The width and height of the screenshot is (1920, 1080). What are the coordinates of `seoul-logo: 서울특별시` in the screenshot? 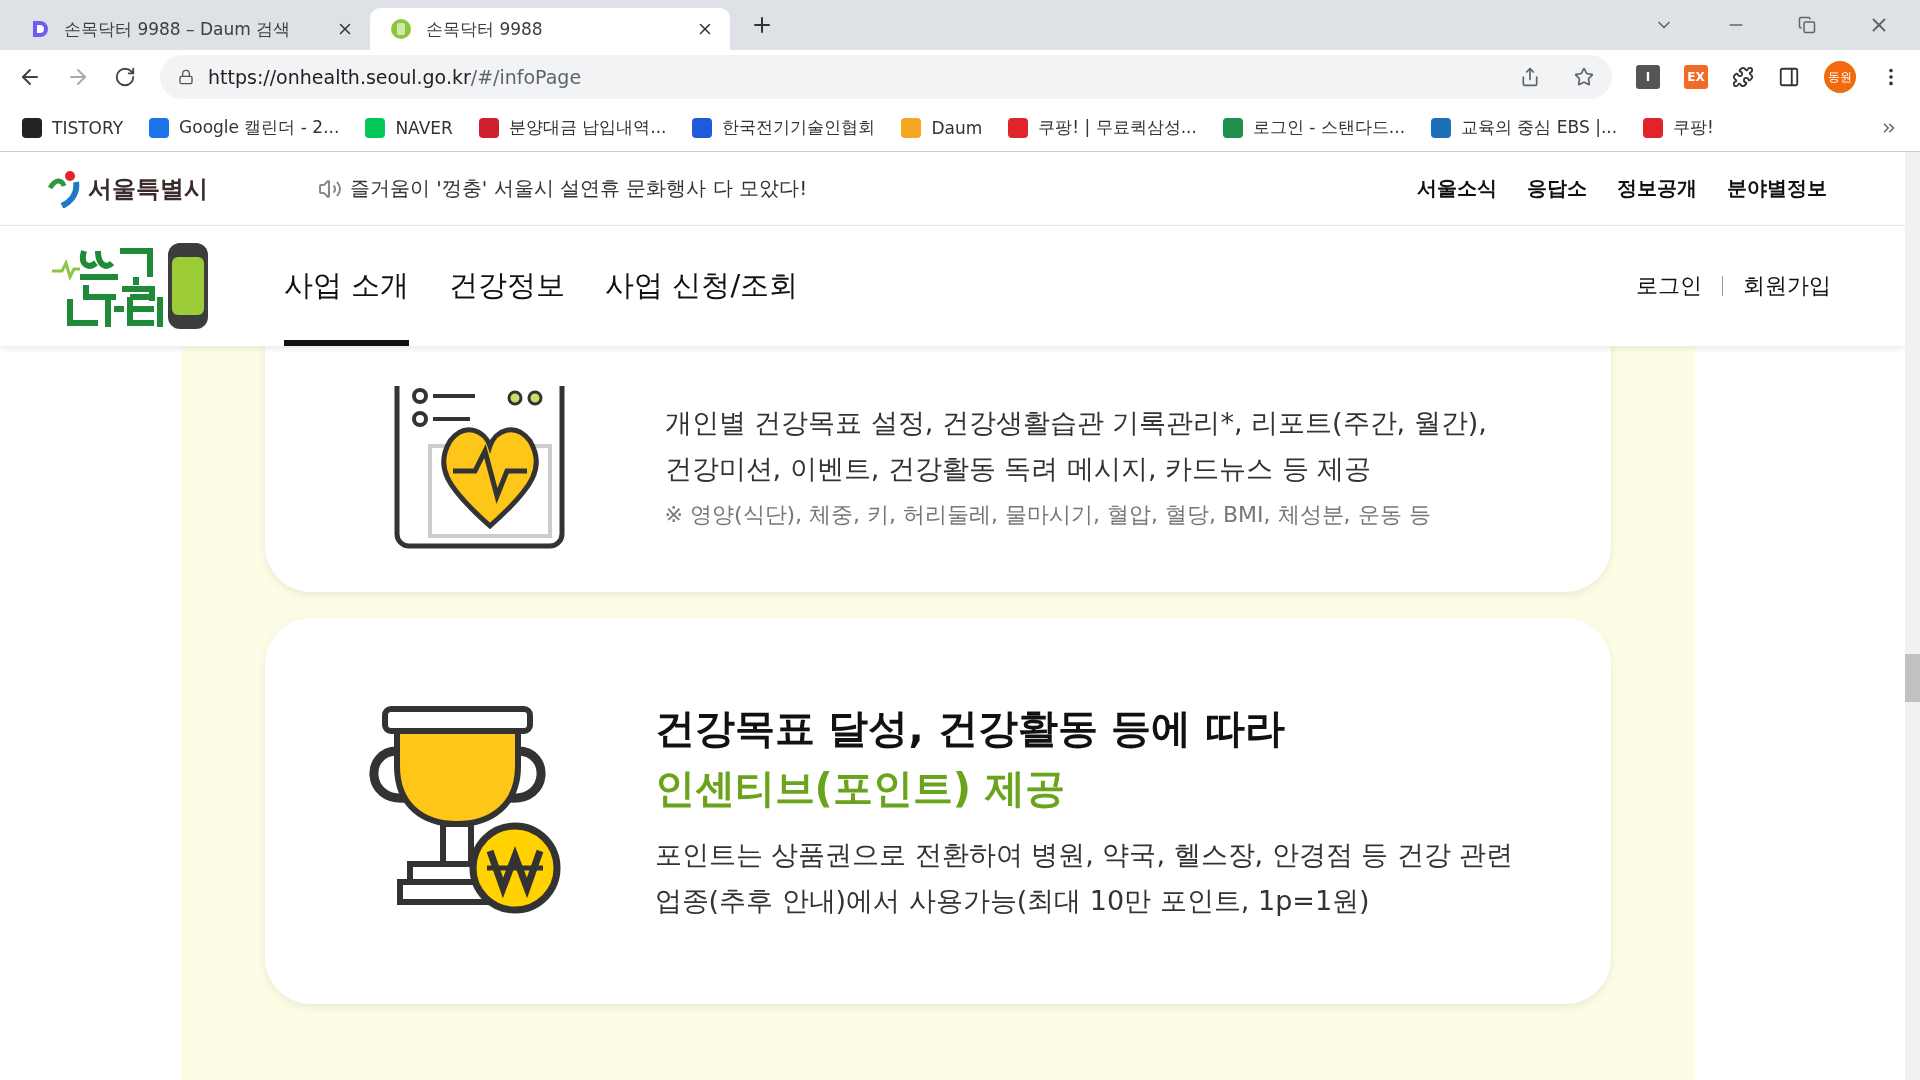 It's located at (128, 188).